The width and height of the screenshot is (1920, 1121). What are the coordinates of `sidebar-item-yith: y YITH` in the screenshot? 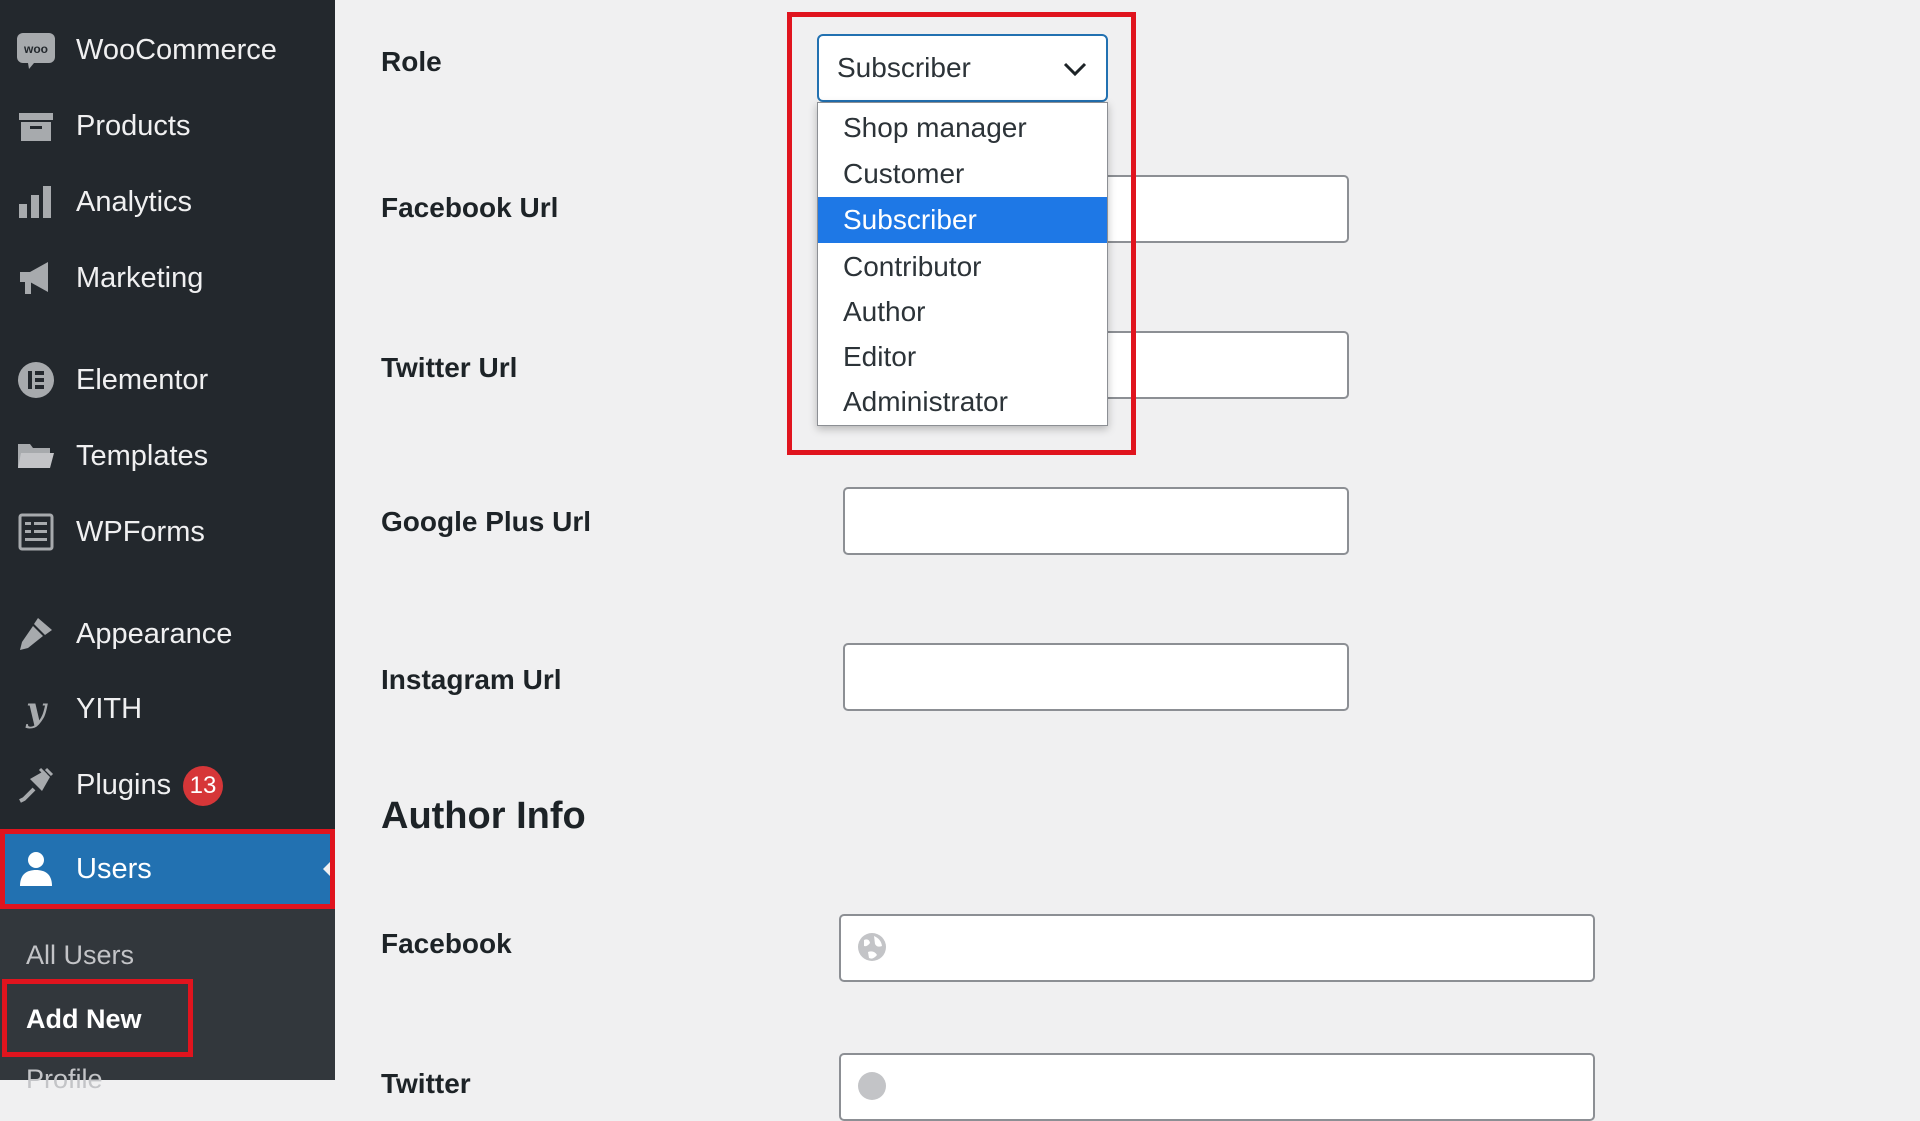 It's located at (167, 709).